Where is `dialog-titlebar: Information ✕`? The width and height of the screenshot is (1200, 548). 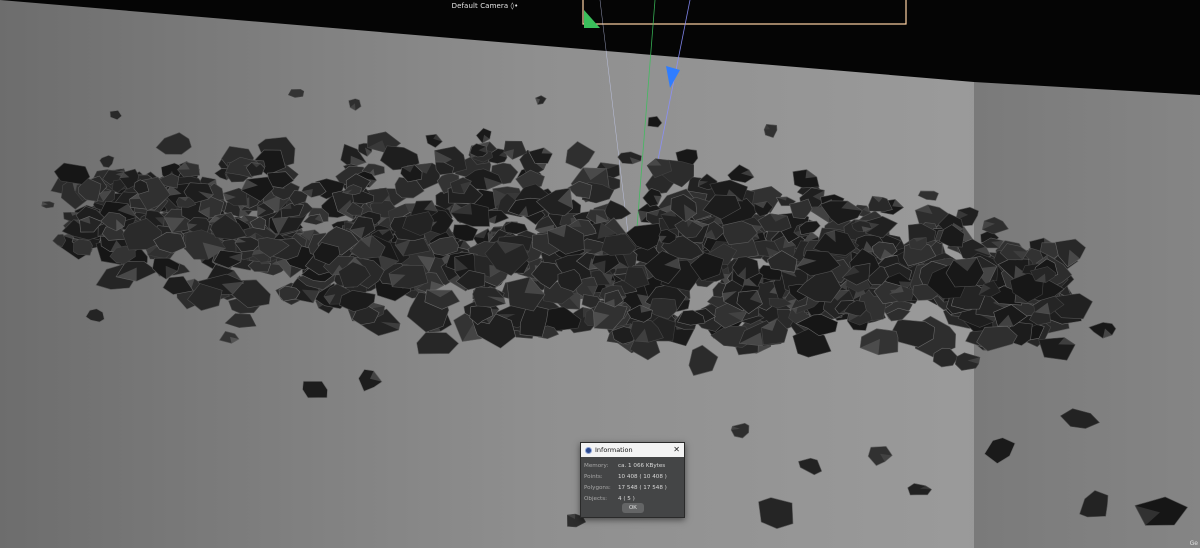
dialog-titlebar: Information ✕ is located at coordinates (632, 450).